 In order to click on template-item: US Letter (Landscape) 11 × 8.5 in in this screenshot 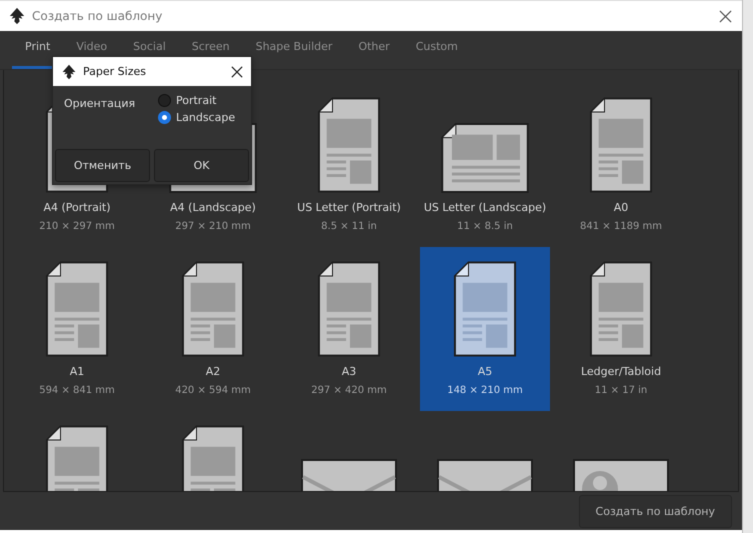, I will do `click(485, 164)`.